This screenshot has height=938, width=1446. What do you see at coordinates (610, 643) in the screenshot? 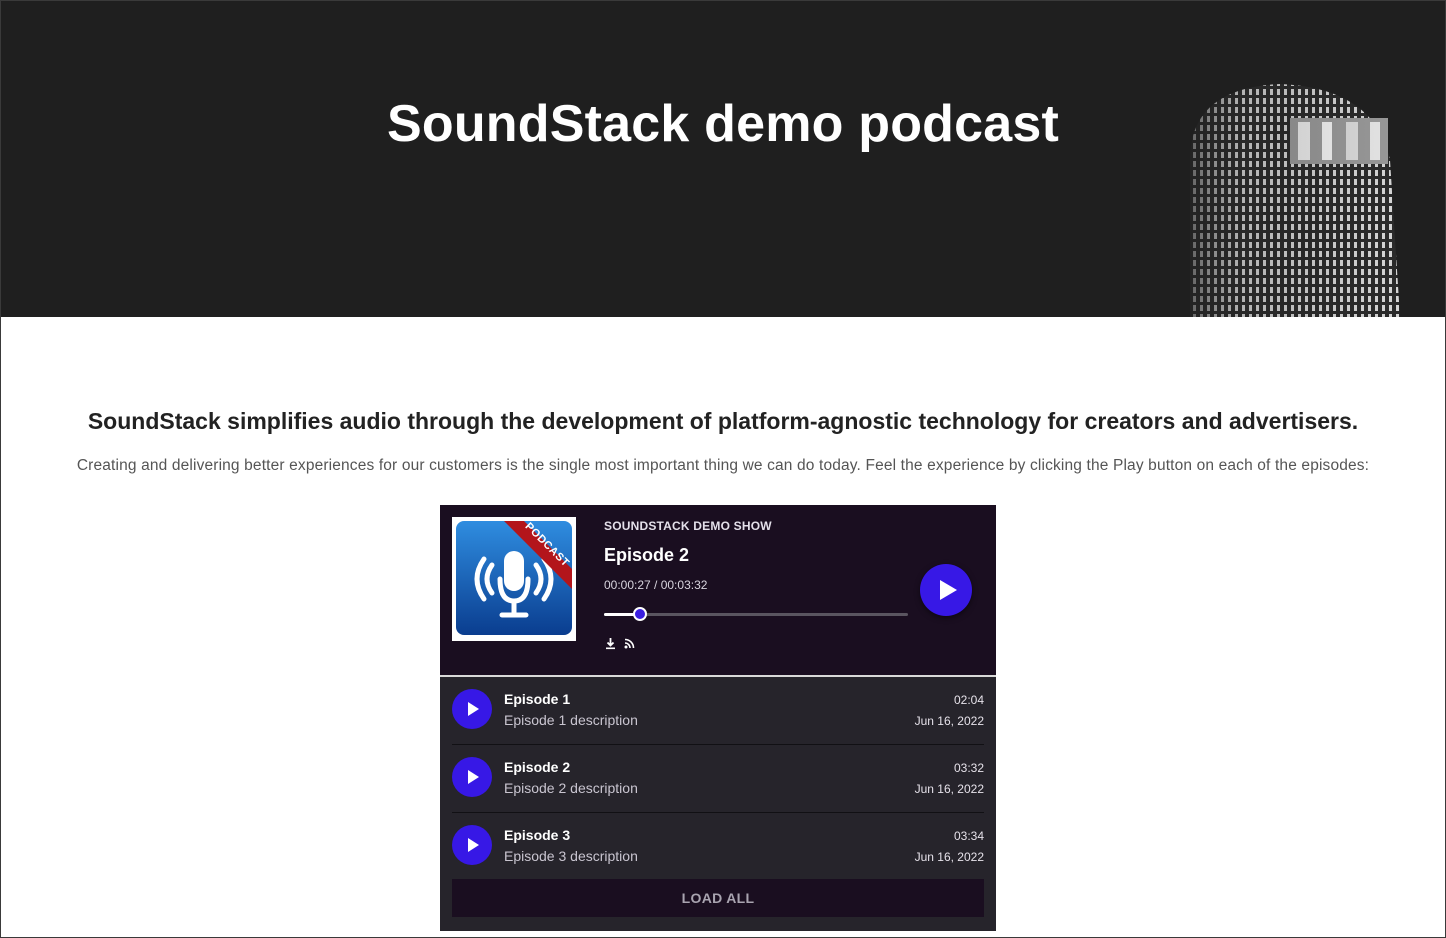
I see `download-icon` at bounding box center [610, 643].